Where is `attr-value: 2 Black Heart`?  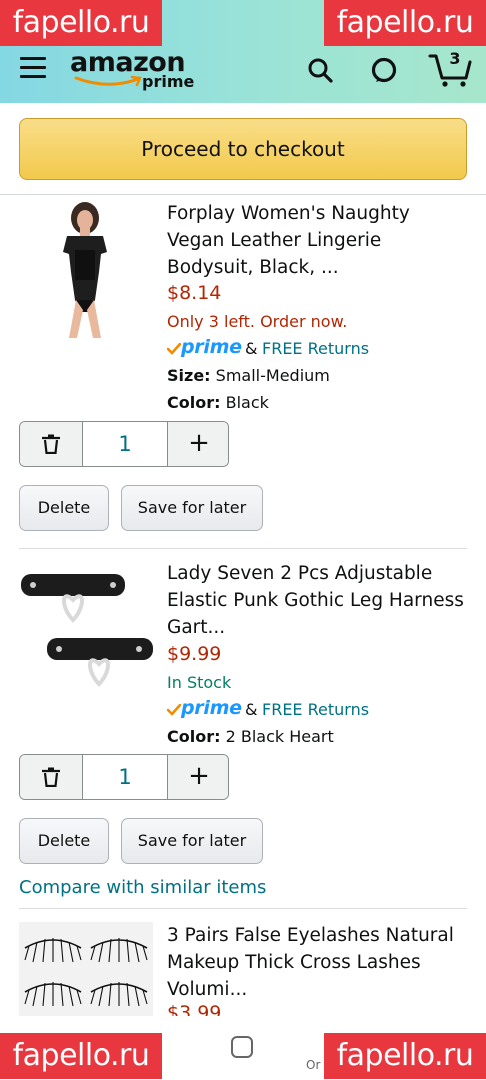
attr-value: 2 Black Heart is located at coordinates (279, 736).